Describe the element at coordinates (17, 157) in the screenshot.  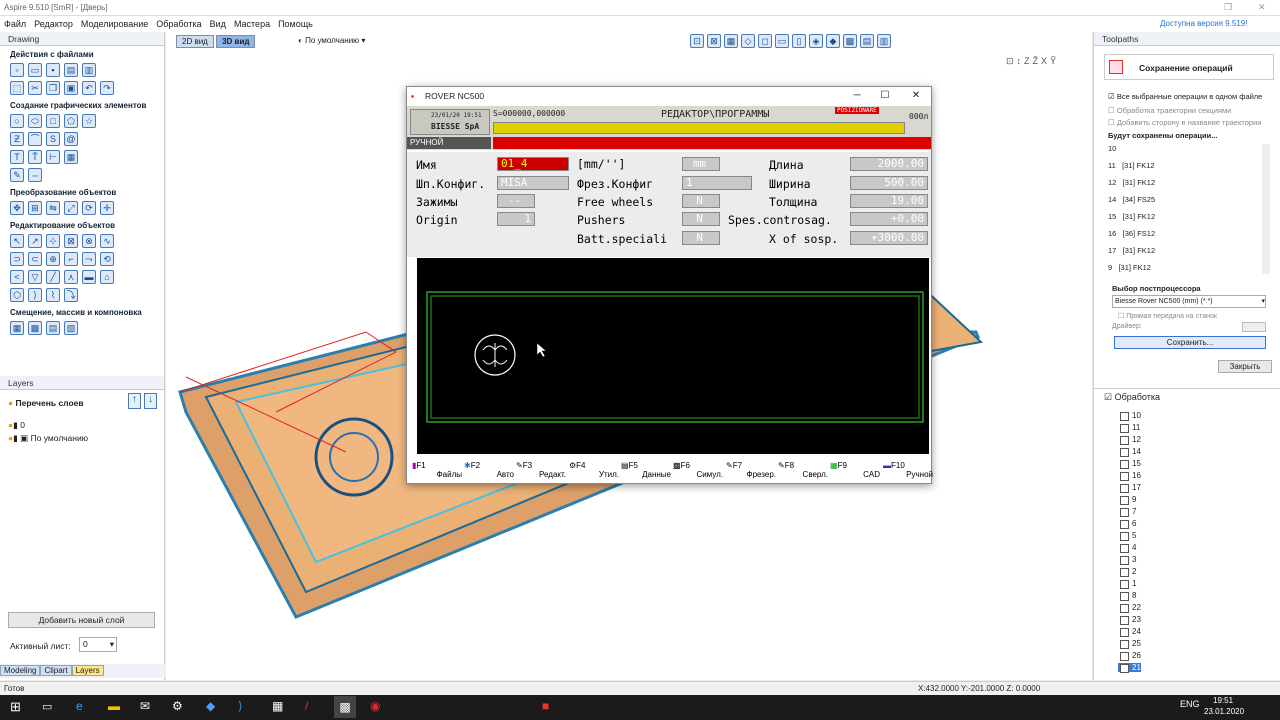
I see `text-icon: T` at that location.